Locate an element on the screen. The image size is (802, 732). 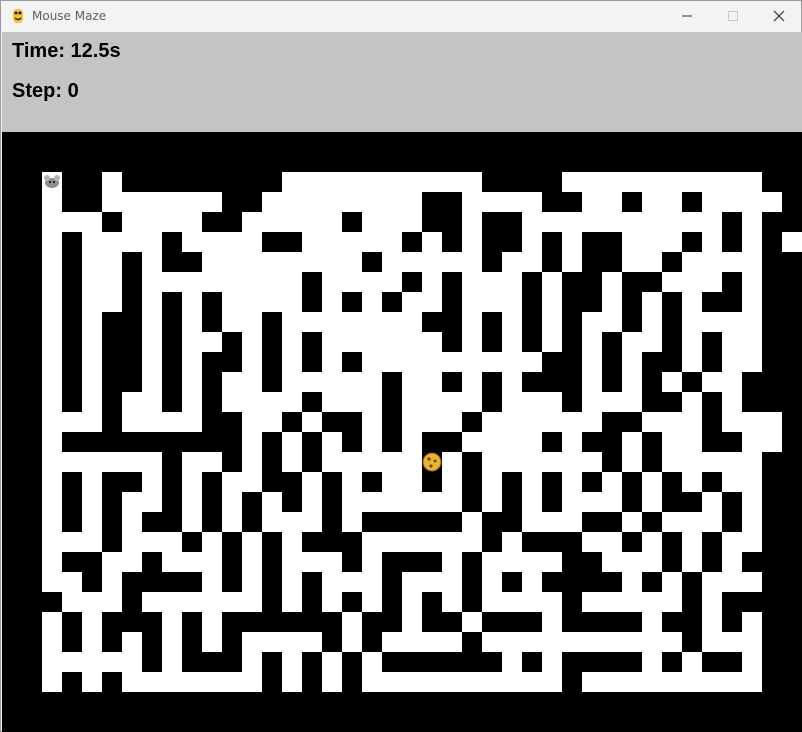
minimize-icon is located at coordinates (687, 16).